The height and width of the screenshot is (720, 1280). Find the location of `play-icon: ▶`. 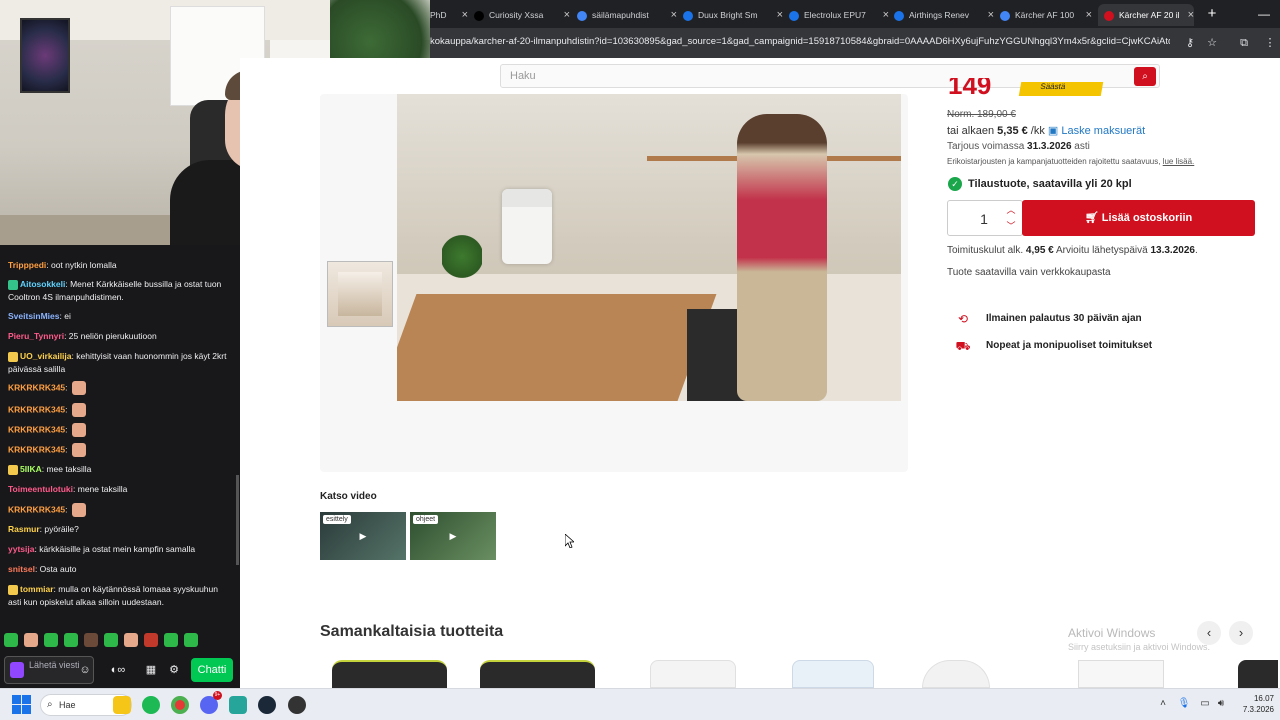

play-icon: ▶ is located at coordinates (363, 536).